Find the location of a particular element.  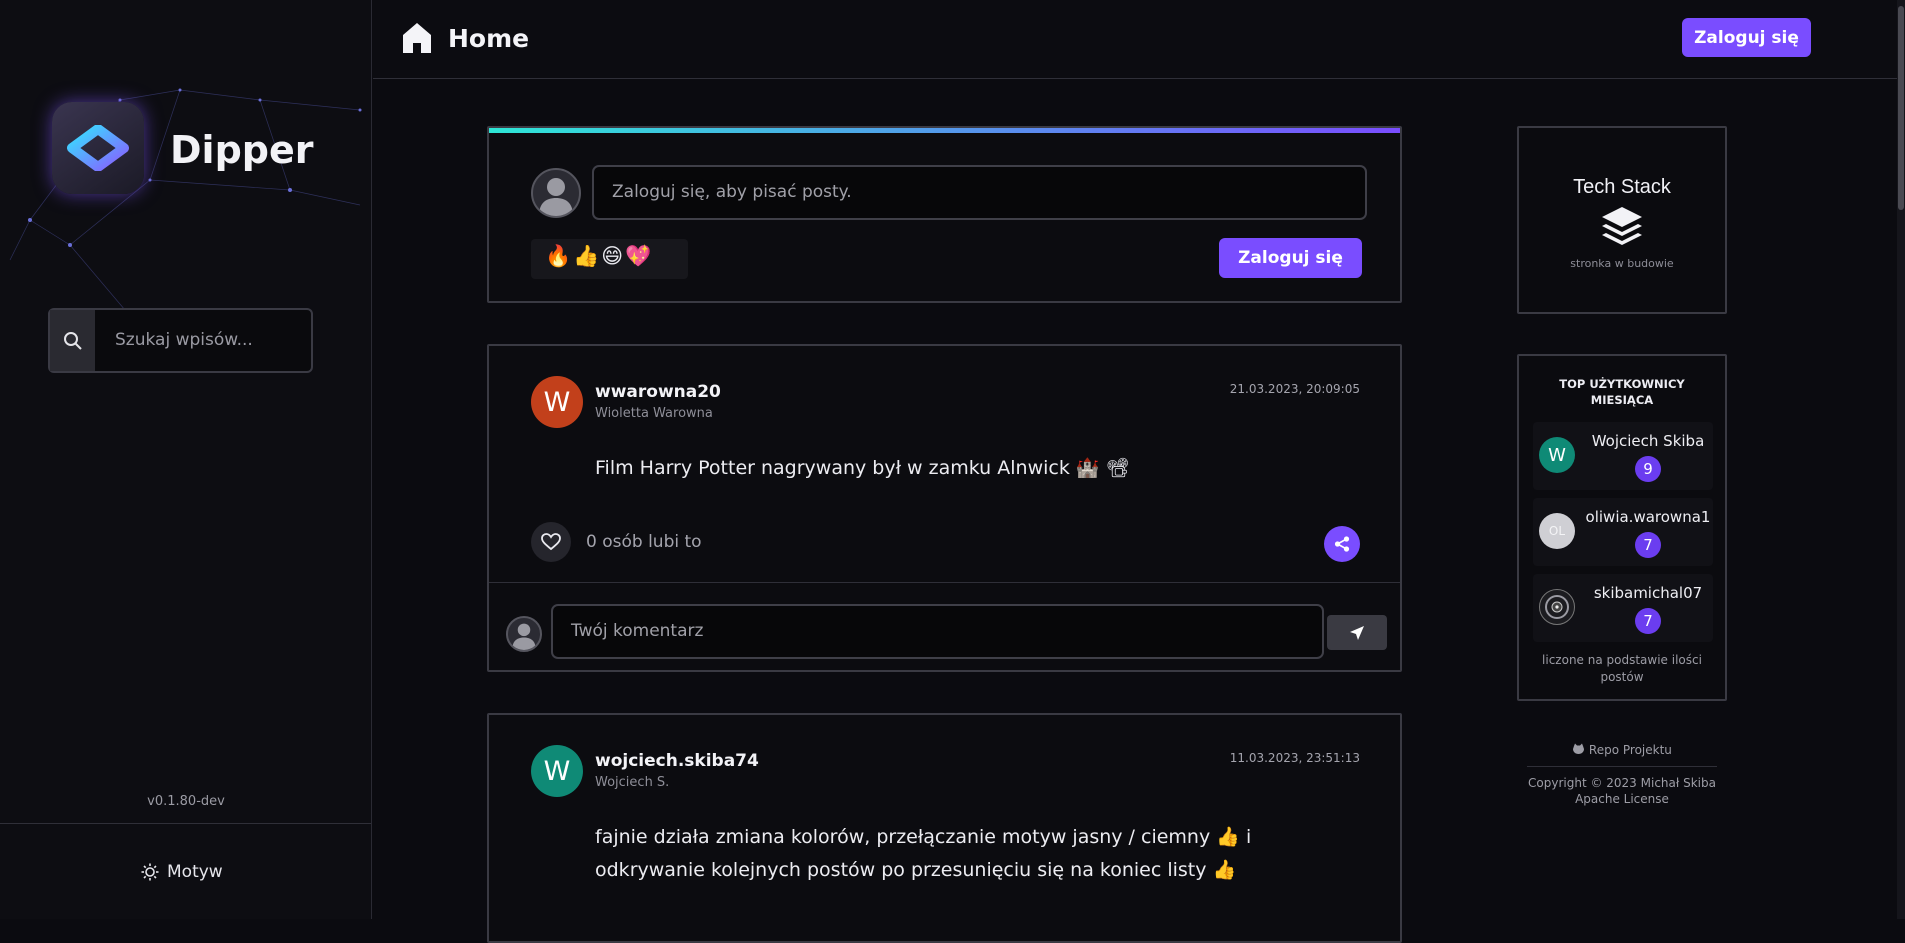

repo-link-text: Repo Projektu is located at coordinates (1630, 750).